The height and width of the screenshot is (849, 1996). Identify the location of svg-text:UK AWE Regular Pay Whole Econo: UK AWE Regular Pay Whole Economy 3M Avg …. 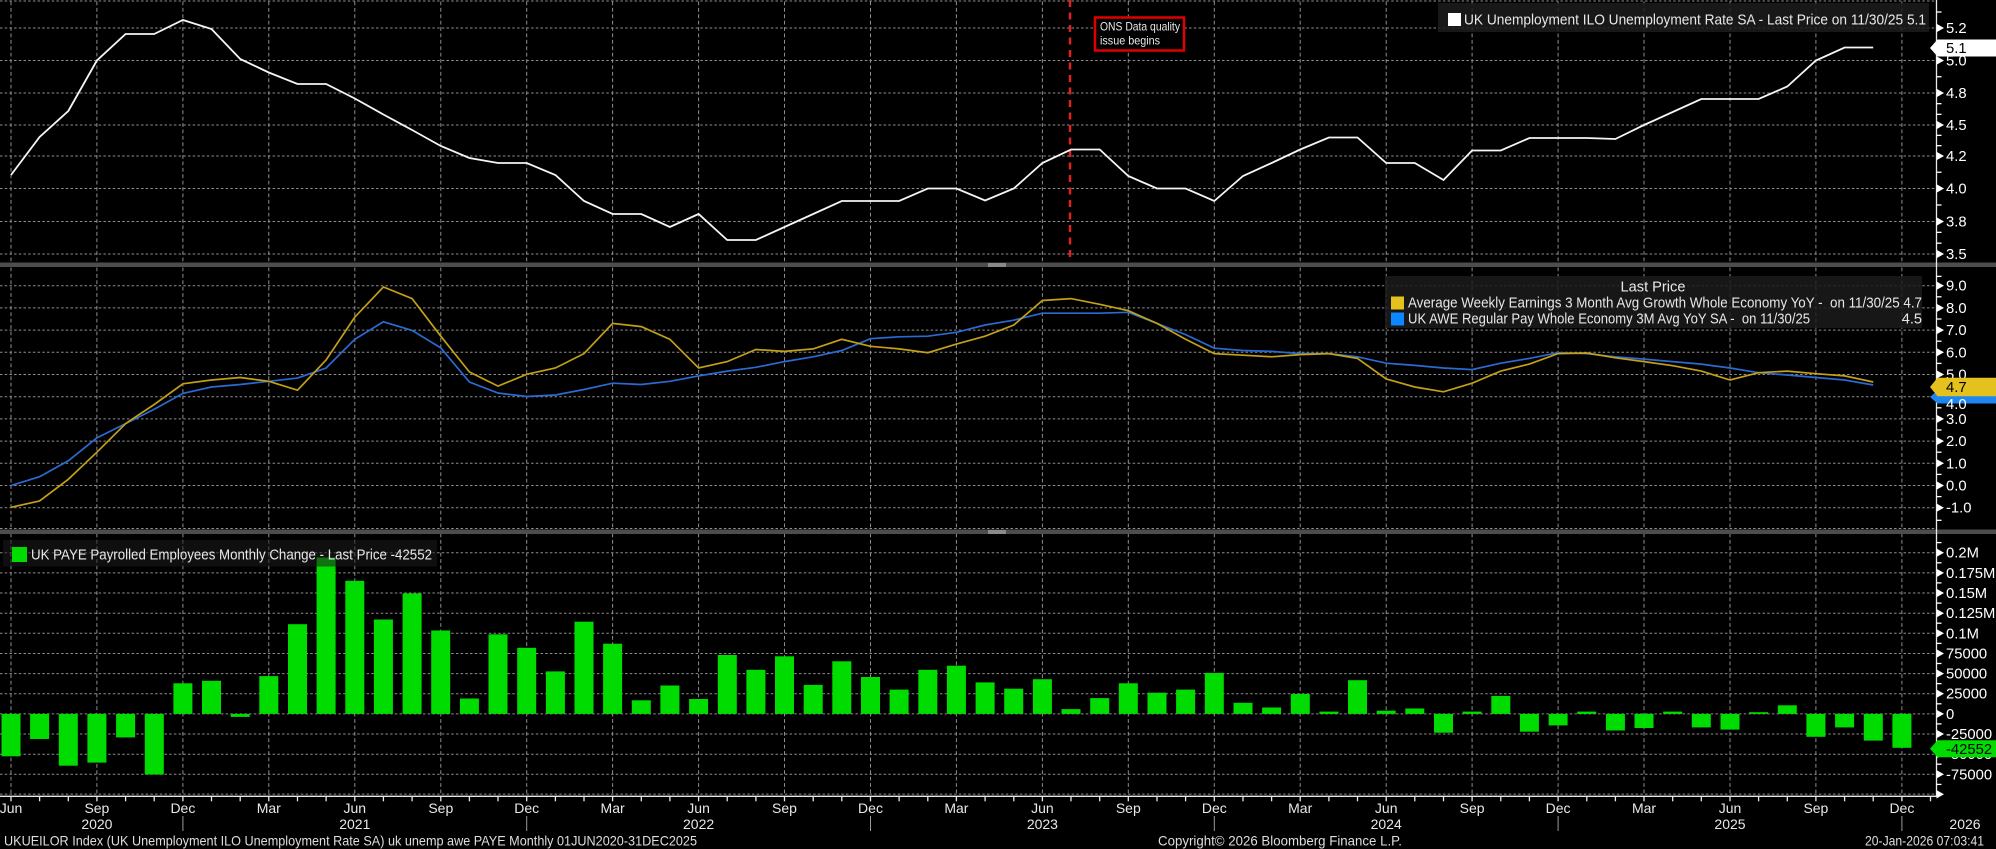
(1609, 320).